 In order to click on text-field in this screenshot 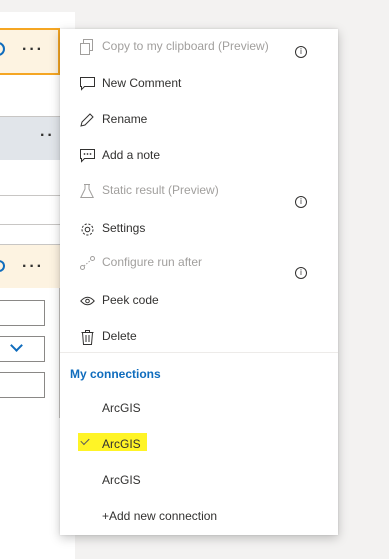, I will do `click(22, 313)`.